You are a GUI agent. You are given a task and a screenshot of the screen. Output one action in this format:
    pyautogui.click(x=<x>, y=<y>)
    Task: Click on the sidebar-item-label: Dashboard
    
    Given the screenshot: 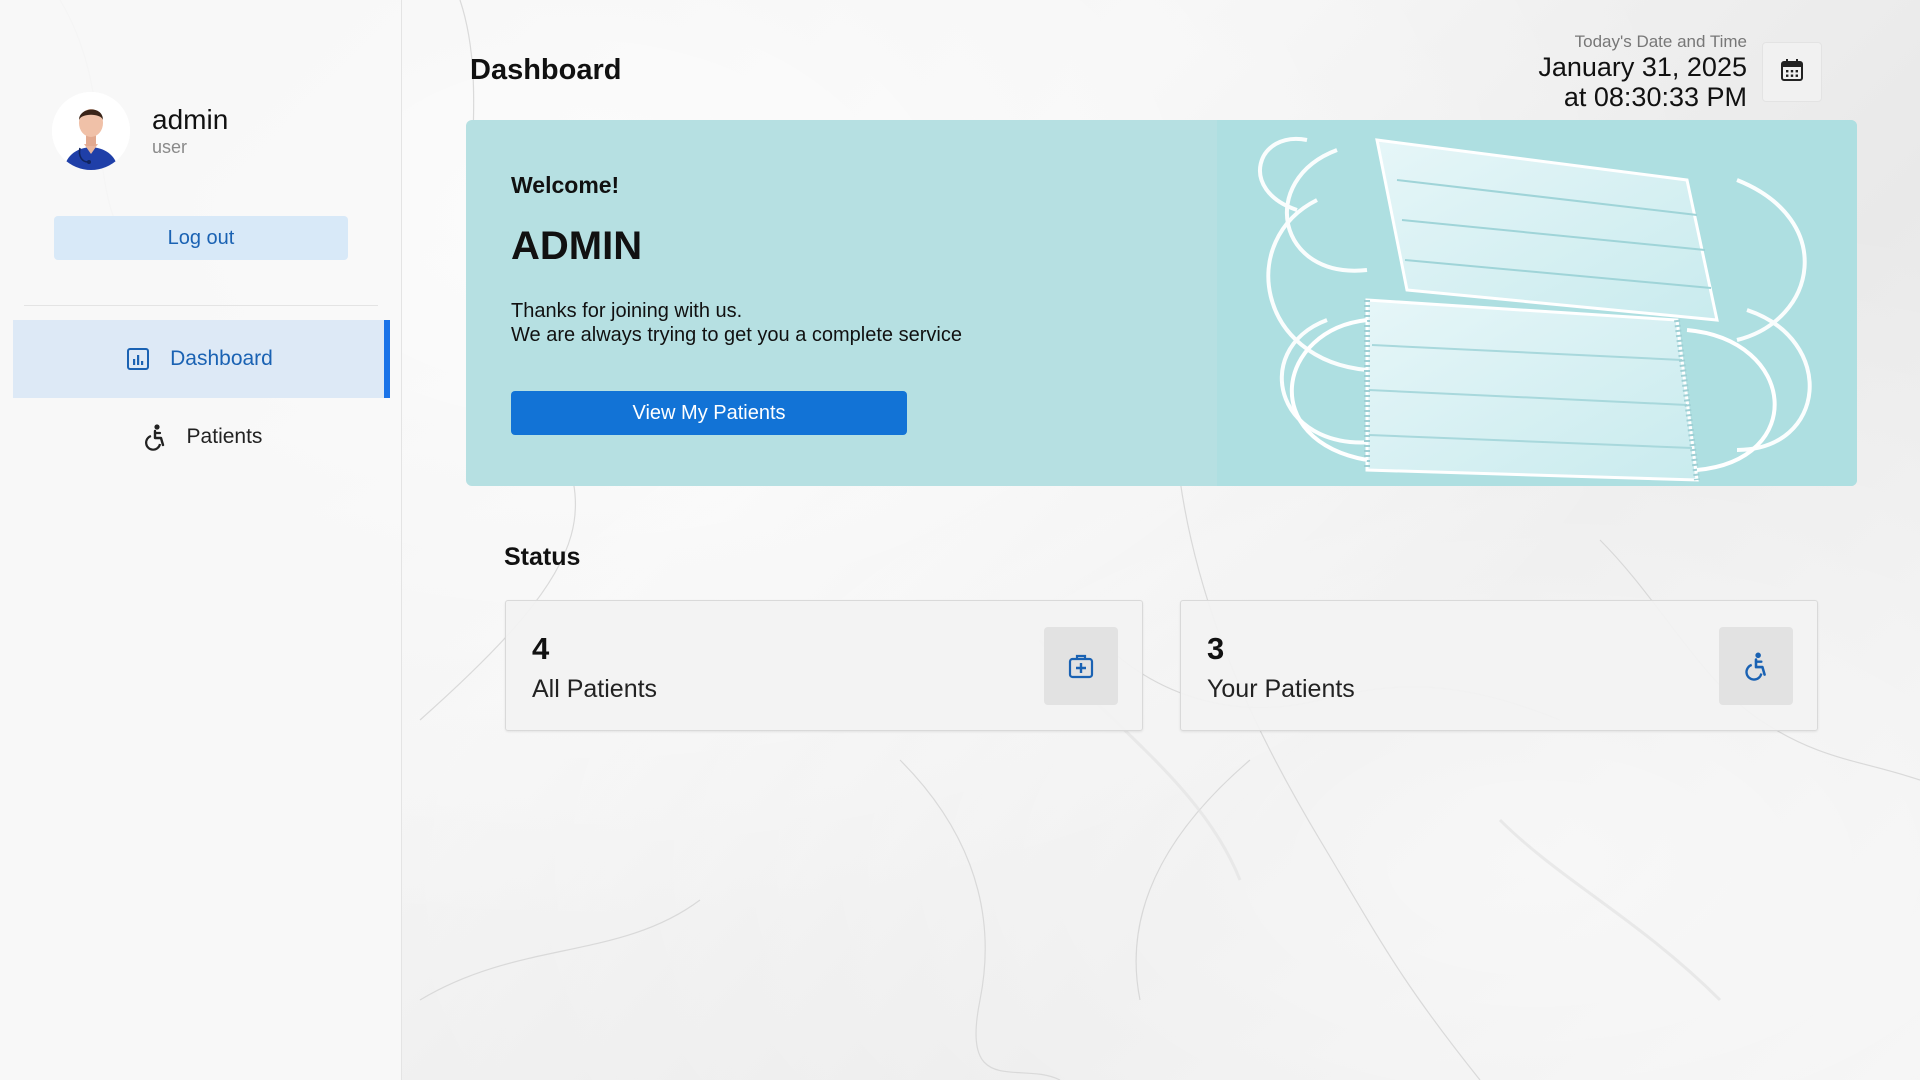 What is the action you would take?
    pyautogui.click(x=221, y=358)
    